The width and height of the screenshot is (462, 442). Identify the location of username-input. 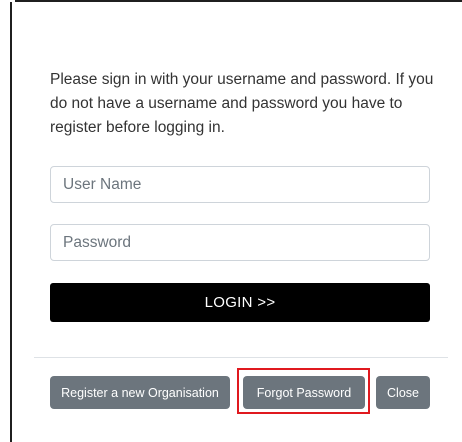
(240, 184).